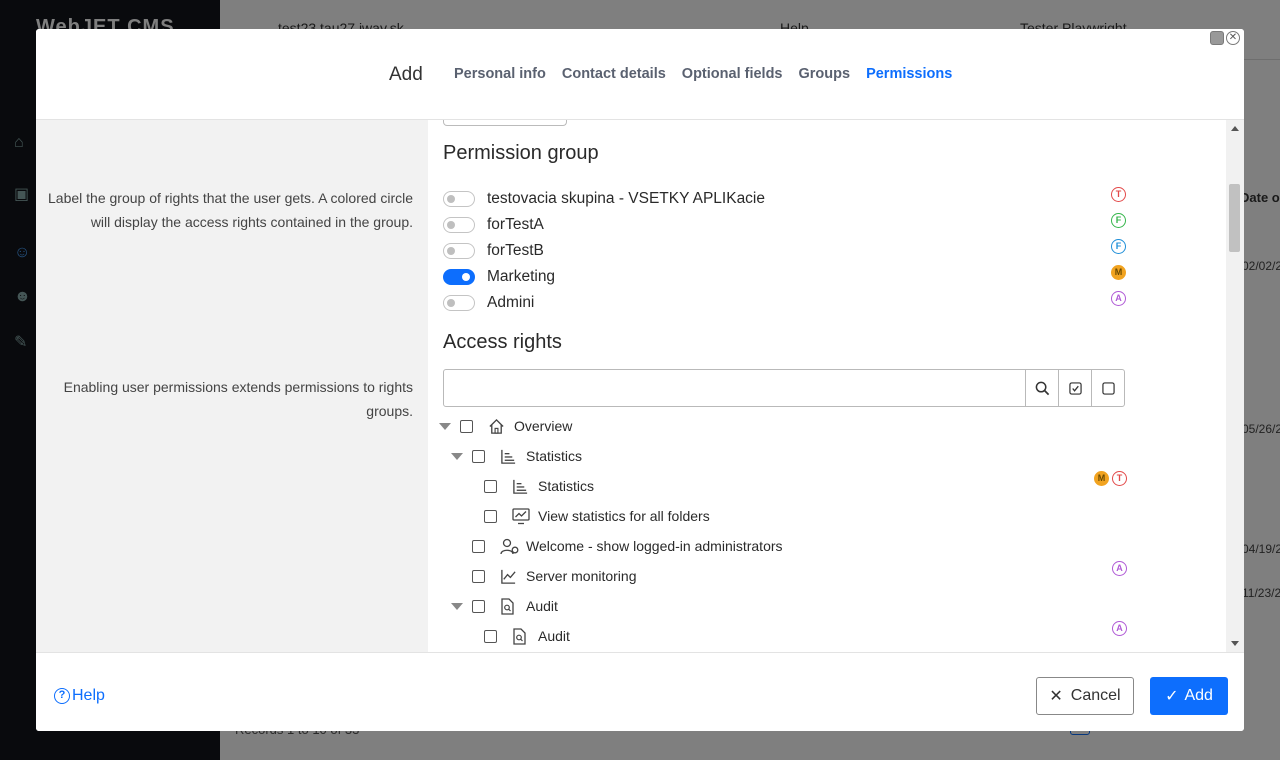 The height and width of the screenshot is (760, 1280). What do you see at coordinates (500, 74) in the screenshot?
I see `tab-personal-info: Personal info` at bounding box center [500, 74].